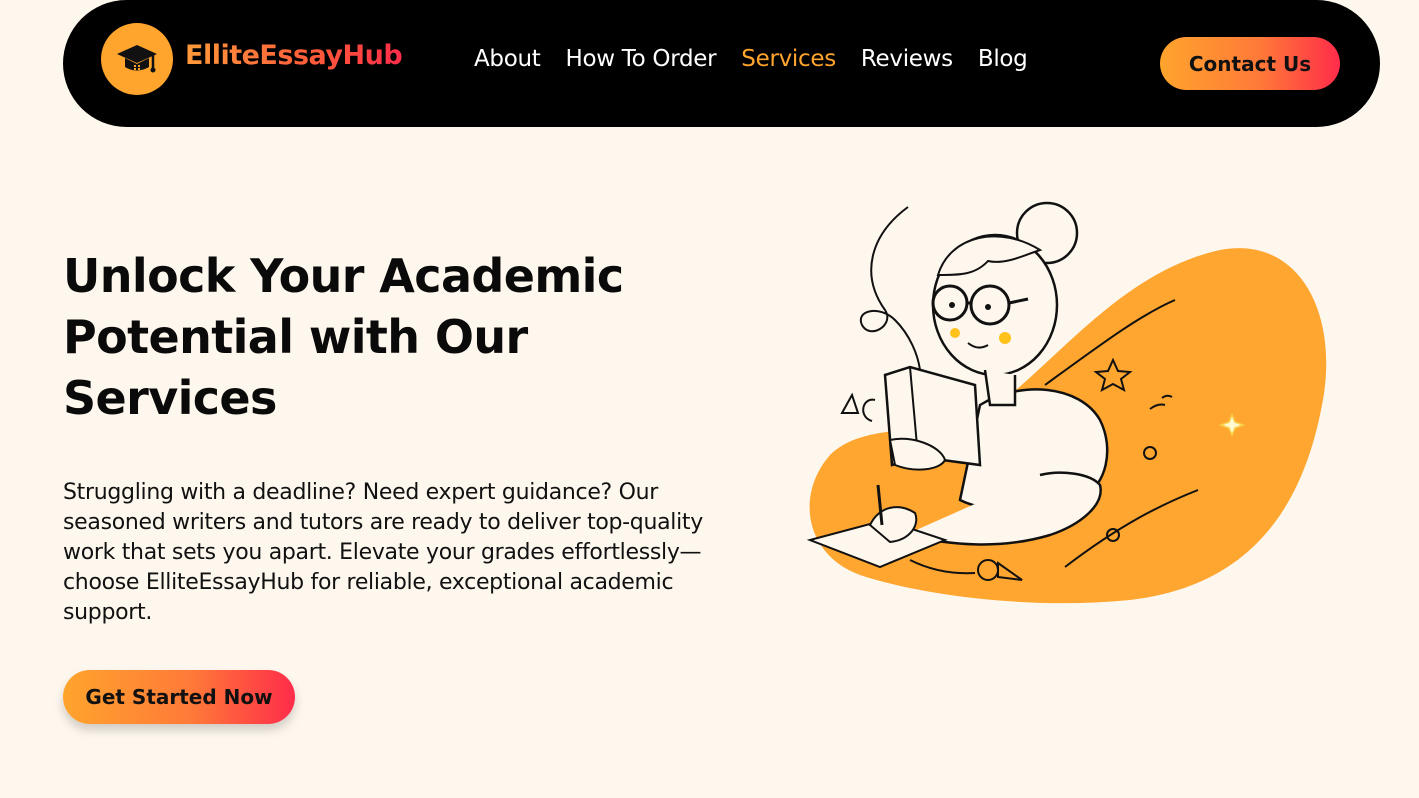  I want to click on nav-blog: Blog, so click(1003, 59).